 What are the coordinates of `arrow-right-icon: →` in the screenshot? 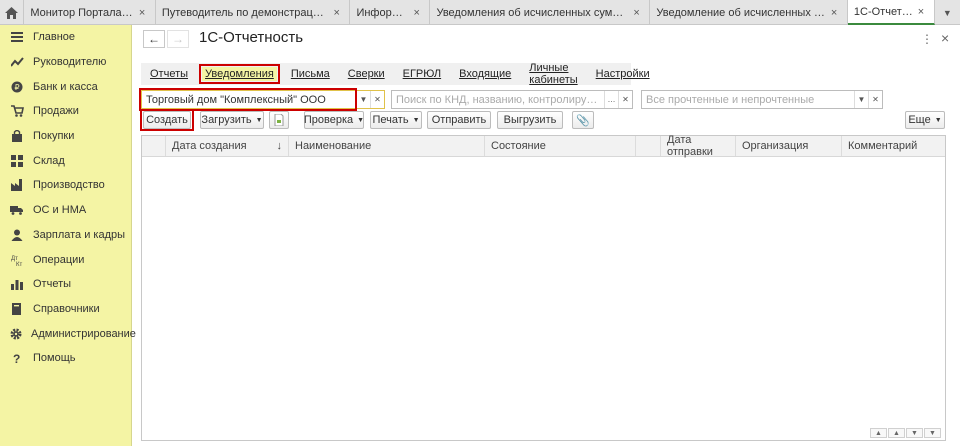 It's located at (178, 39).